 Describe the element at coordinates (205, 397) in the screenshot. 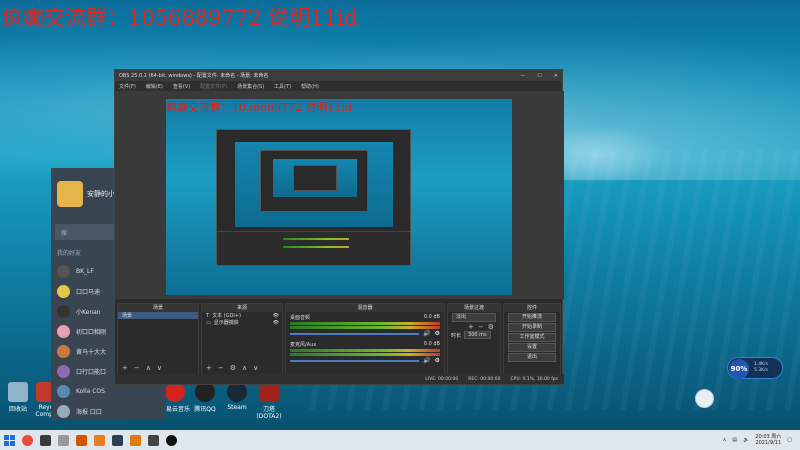

I see `desktop-icon-qq: 腾讯QQ` at that location.